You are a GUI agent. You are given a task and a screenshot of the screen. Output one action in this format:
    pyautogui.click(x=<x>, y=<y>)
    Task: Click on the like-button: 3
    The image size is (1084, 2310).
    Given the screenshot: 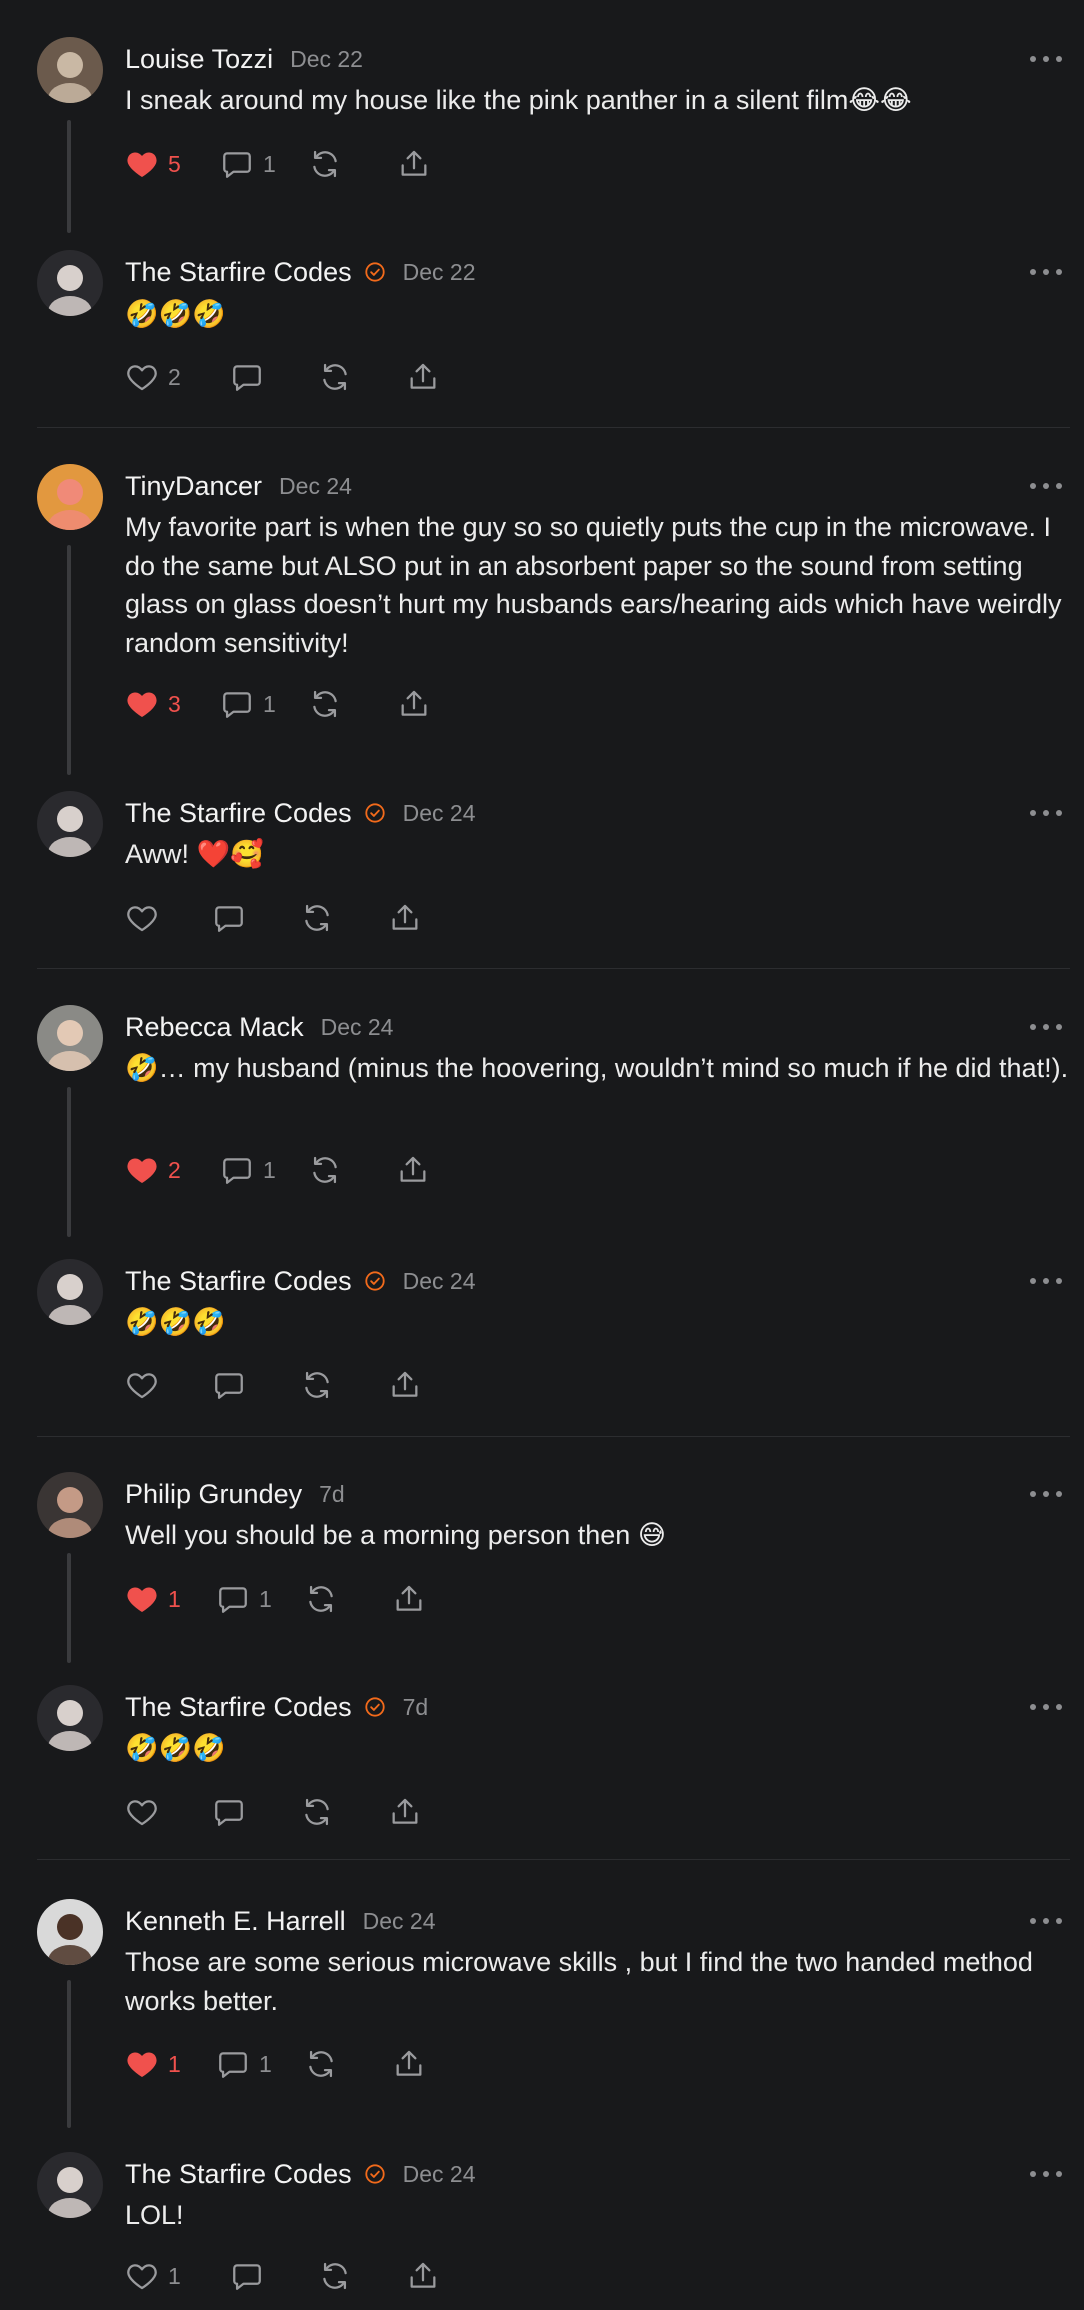 What is the action you would take?
    pyautogui.click(x=153, y=704)
    